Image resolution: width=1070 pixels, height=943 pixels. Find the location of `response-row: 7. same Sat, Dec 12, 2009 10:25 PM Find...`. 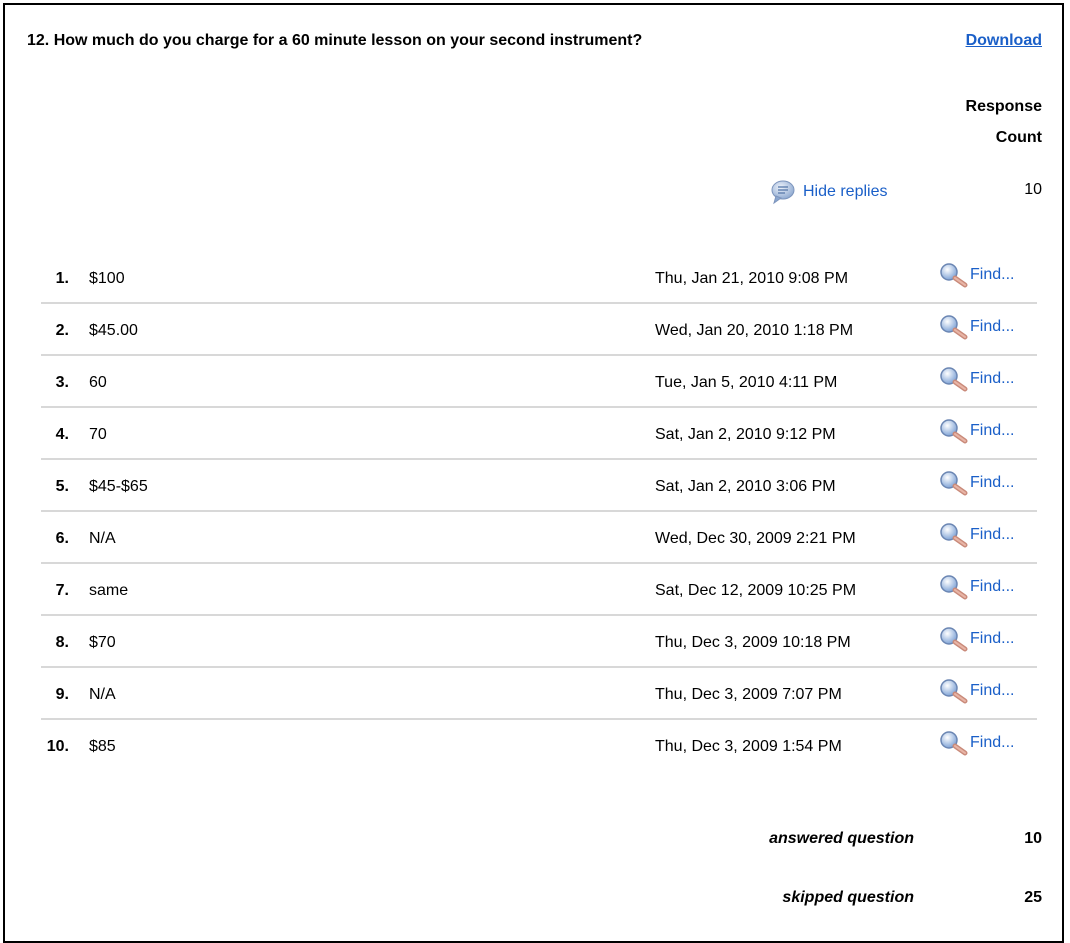

response-row: 7. same Sat, Dec 12, 2009 10:25 PM Find... is located at coordinates (539, 590).